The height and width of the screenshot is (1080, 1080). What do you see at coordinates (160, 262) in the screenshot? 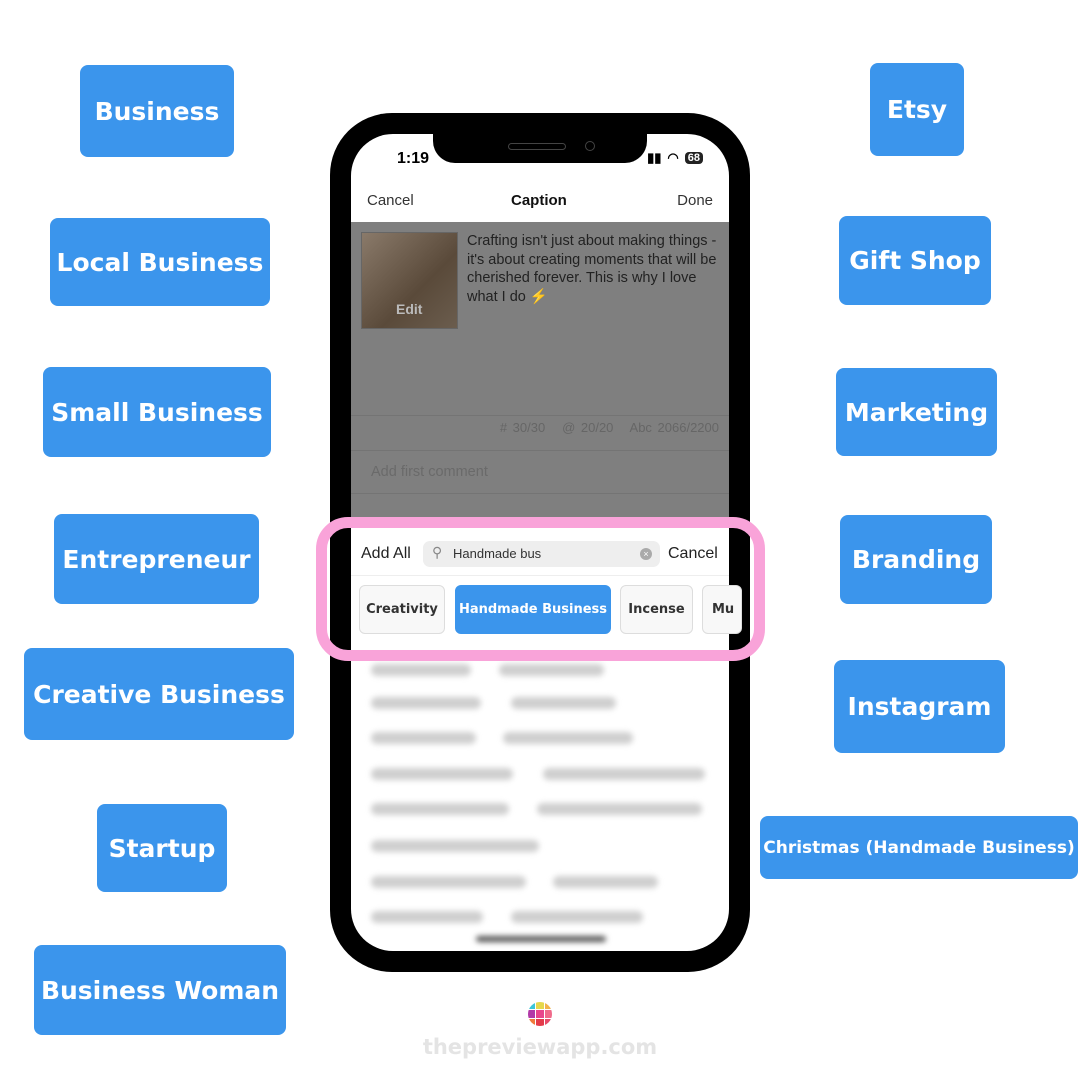
I see `tag-local-business: Local Business` at bounding box center [160, 262].